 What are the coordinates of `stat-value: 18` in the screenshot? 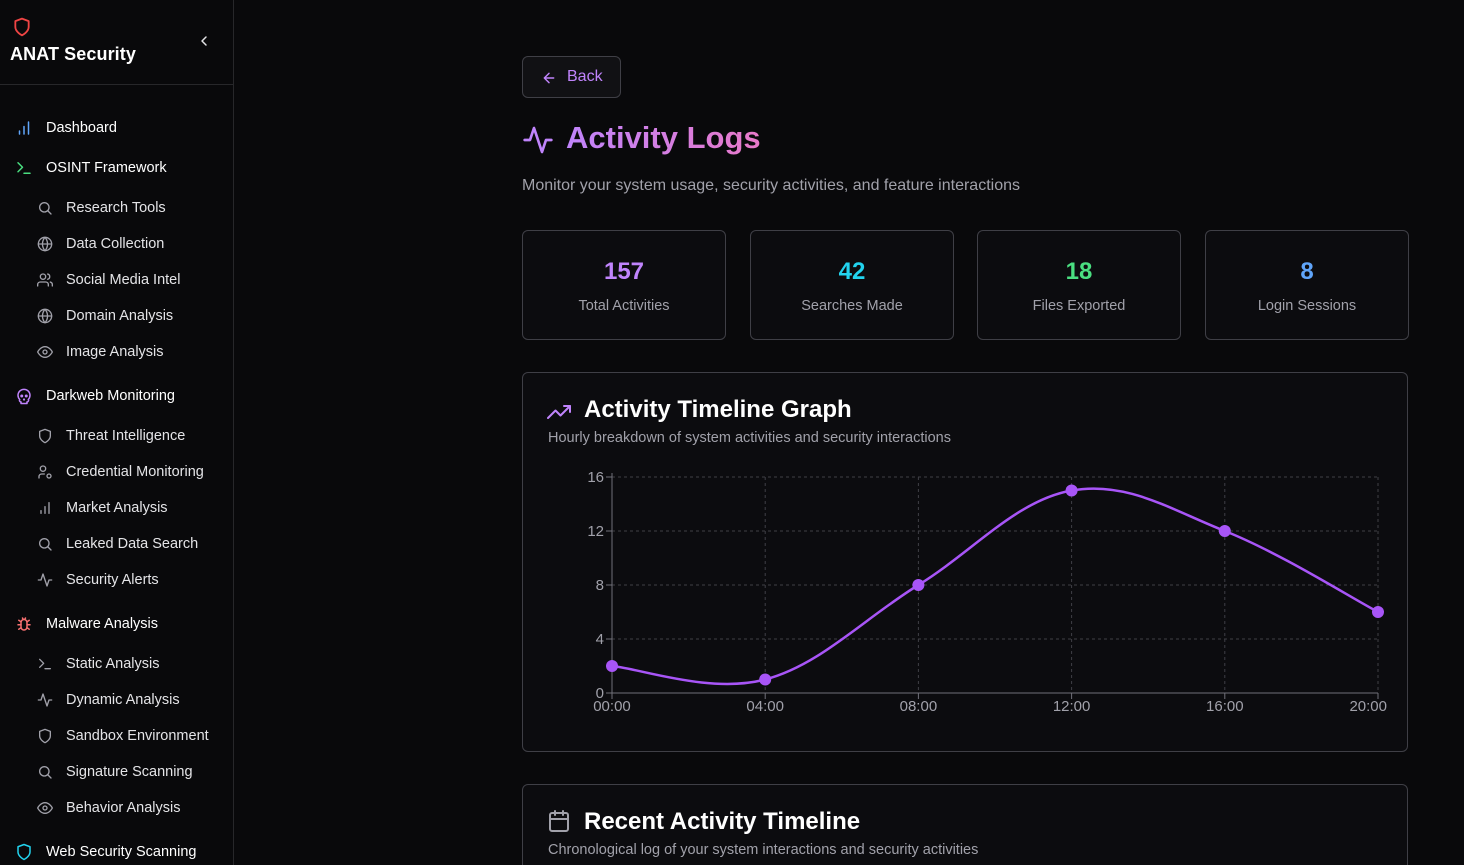 It's located at (1079, 271).